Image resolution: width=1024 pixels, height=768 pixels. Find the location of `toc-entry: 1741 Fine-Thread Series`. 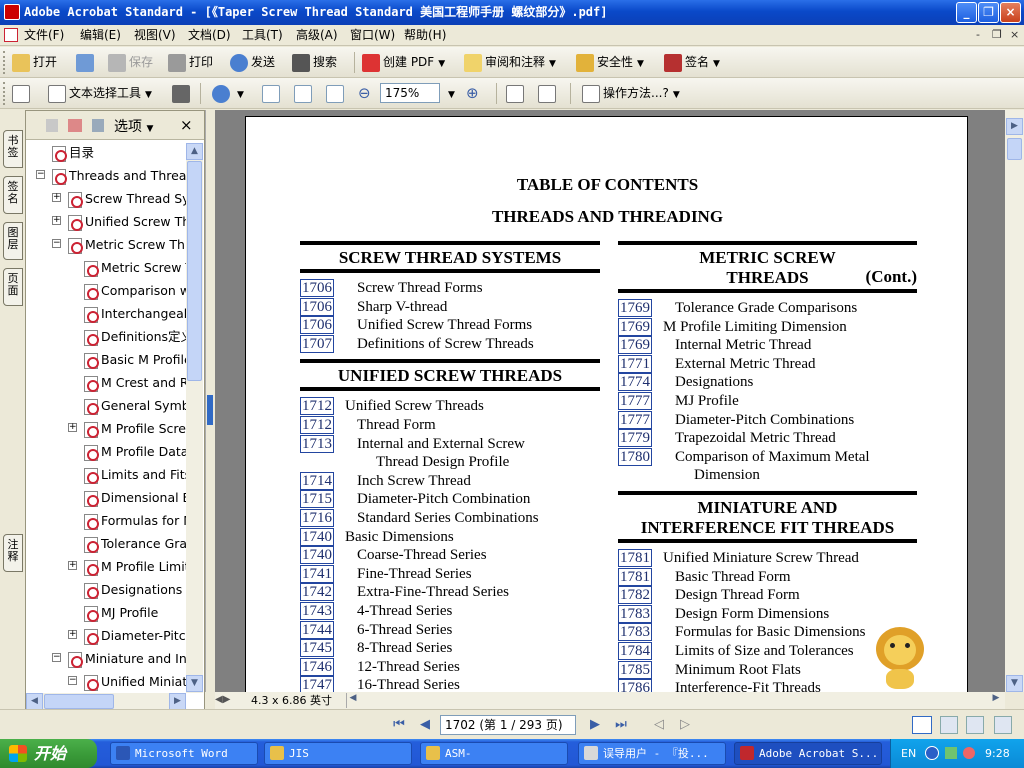

toc-entry: 1741 Fine-Thread Series is located at coordinates (450, 574).